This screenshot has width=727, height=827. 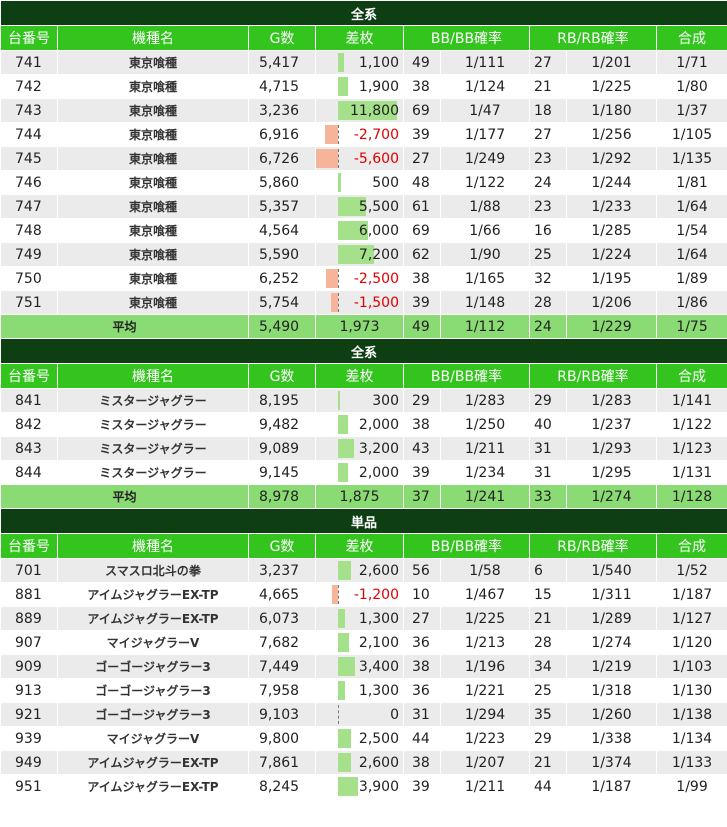 What do you see at coordinates (611, 714) in the screenshot?
I see `rb-rate: 1/260` at bounding box center [611, 714].